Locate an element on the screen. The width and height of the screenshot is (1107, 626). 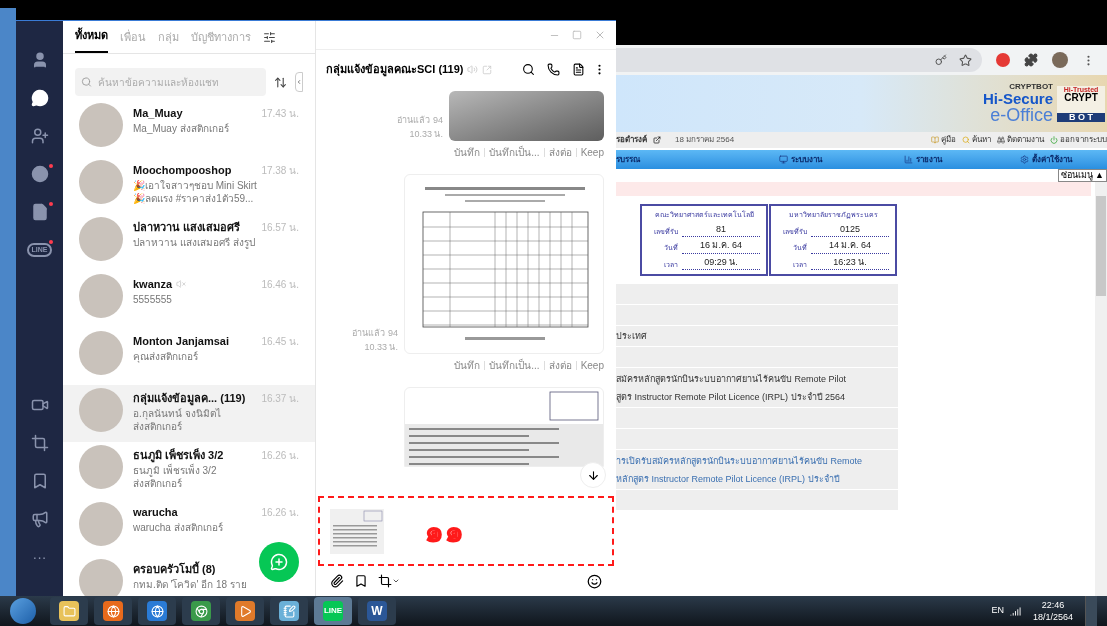
chat-name: Monton Janjamsai is located at coordinates (181, 341).